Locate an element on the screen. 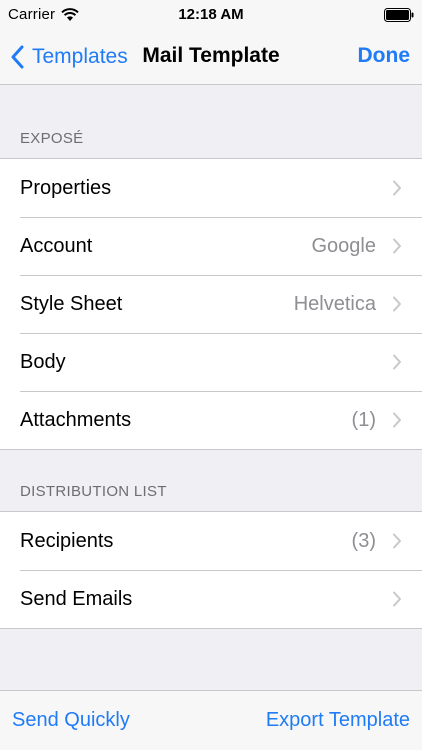 Image resolution: width=422 pixels, height=750 pixels. row-send-emails: Send Emails is located at coordinates (211, 599).